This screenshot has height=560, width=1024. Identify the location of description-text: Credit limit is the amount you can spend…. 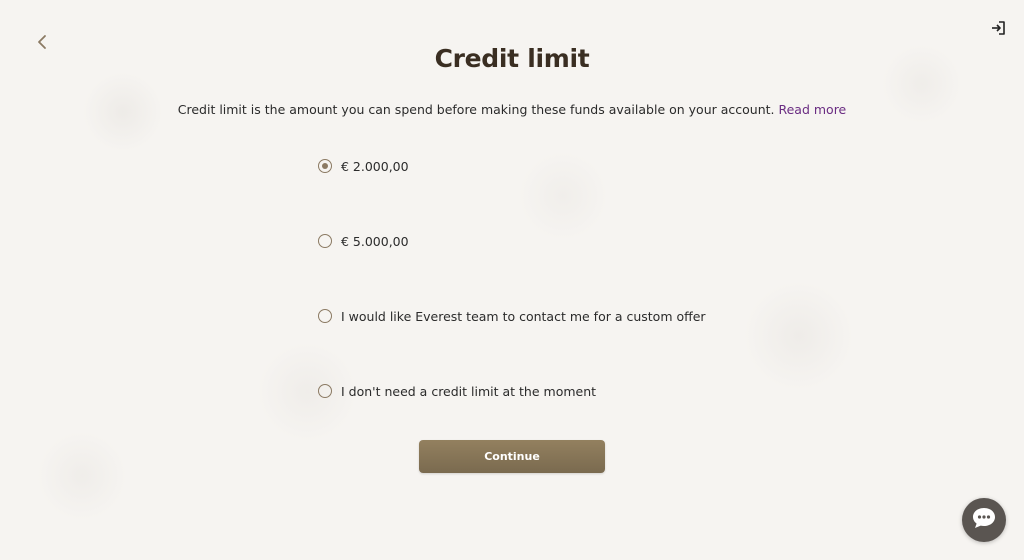
(476, 109).